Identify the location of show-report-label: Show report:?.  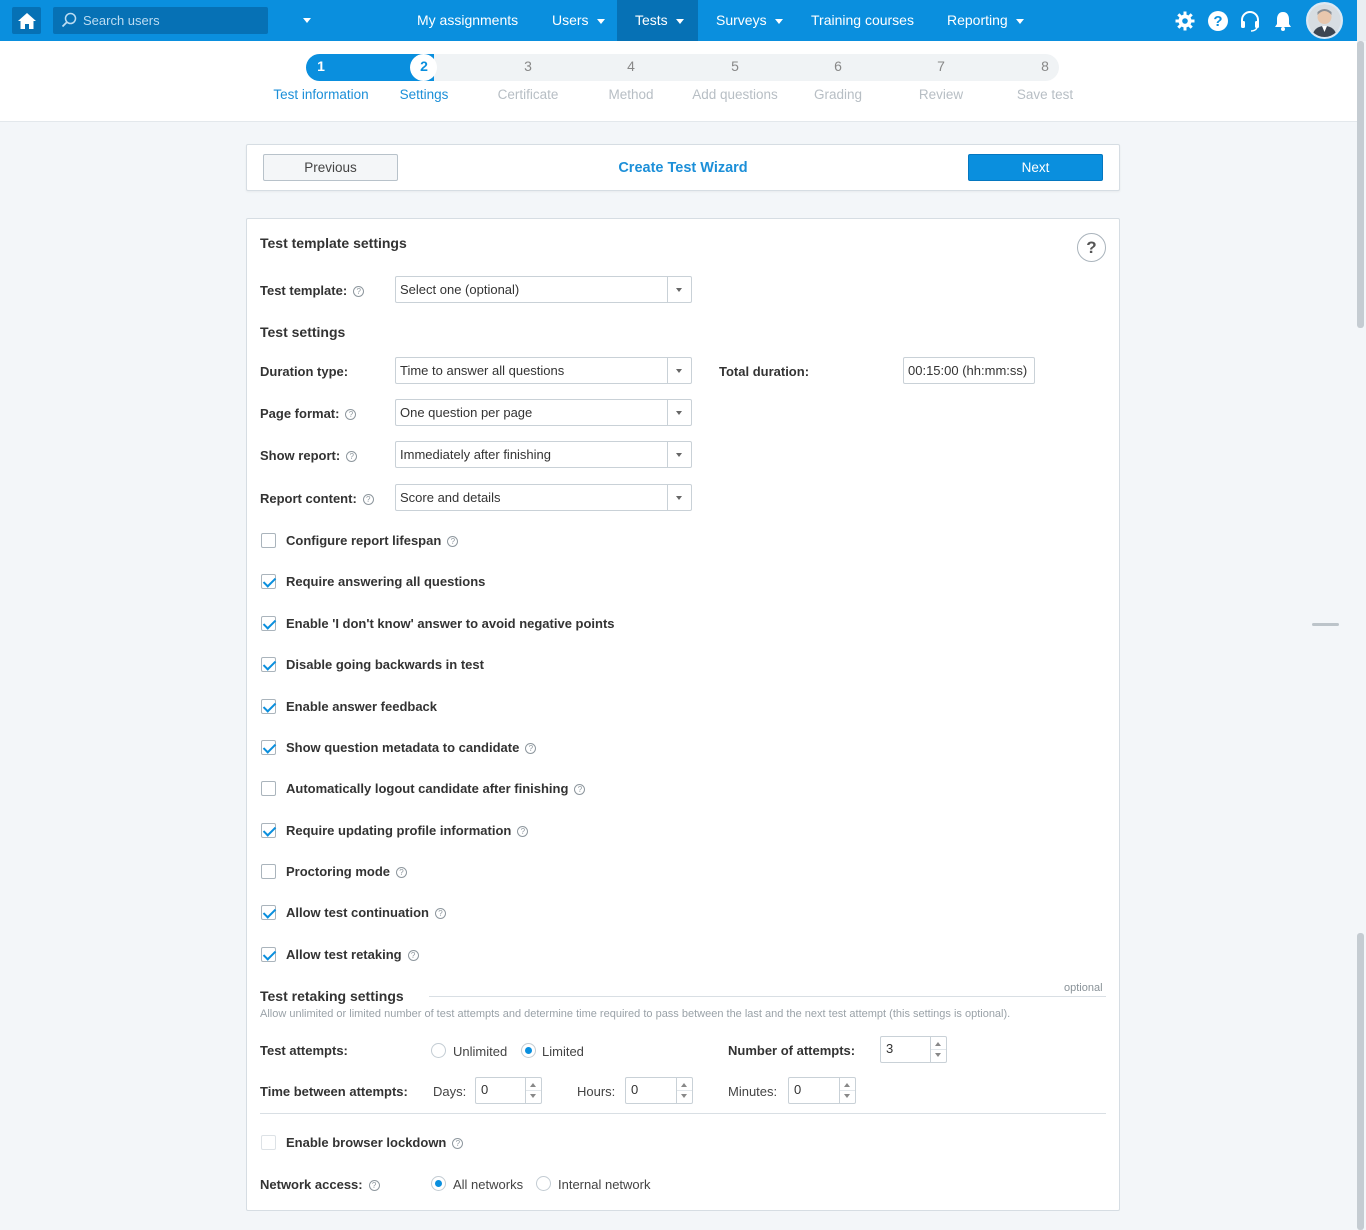
(309, 455).